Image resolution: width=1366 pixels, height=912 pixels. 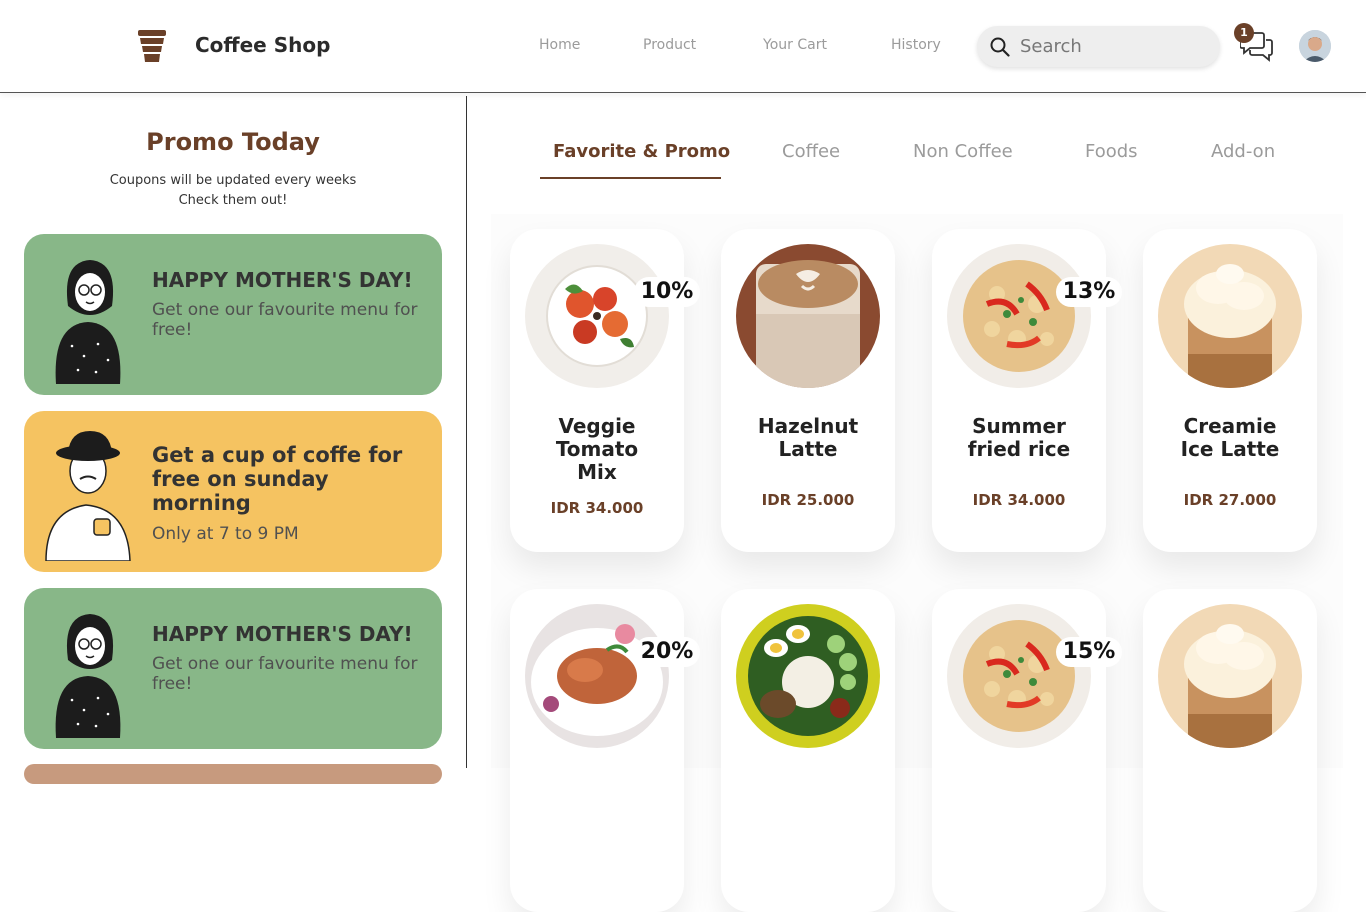 I want to click on chicken-image, so click(x=597, y=676).